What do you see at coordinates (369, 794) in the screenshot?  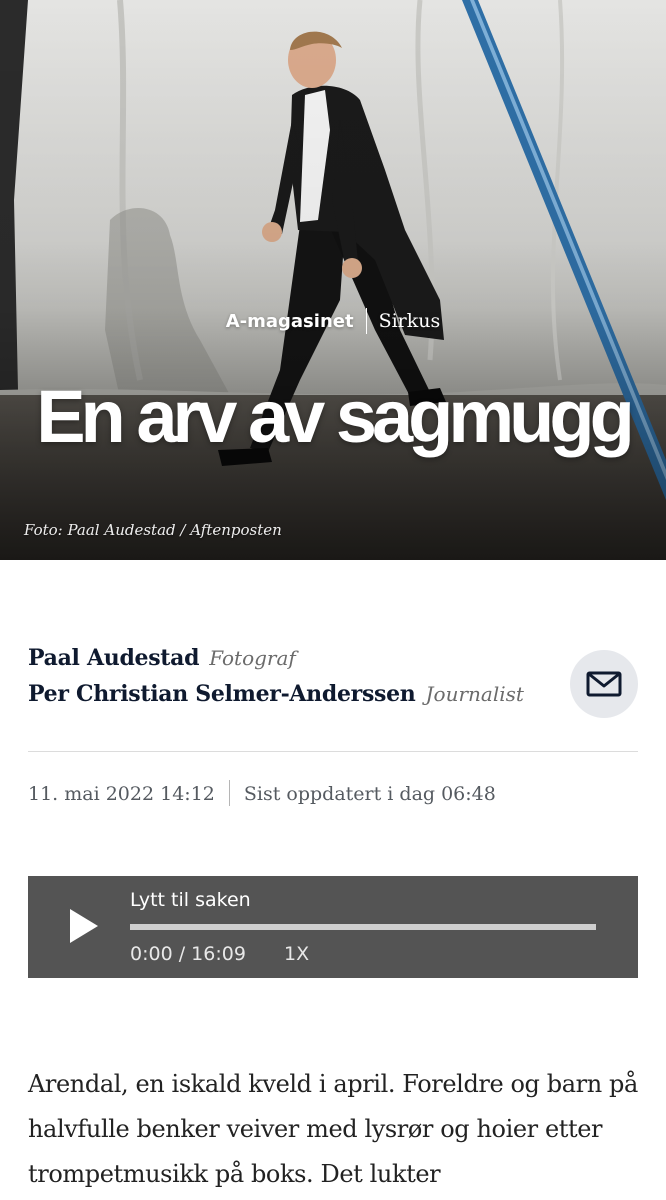 I see `updated-date: Sist oppdatert i dag 06:48` at bounding box center [369, 794].